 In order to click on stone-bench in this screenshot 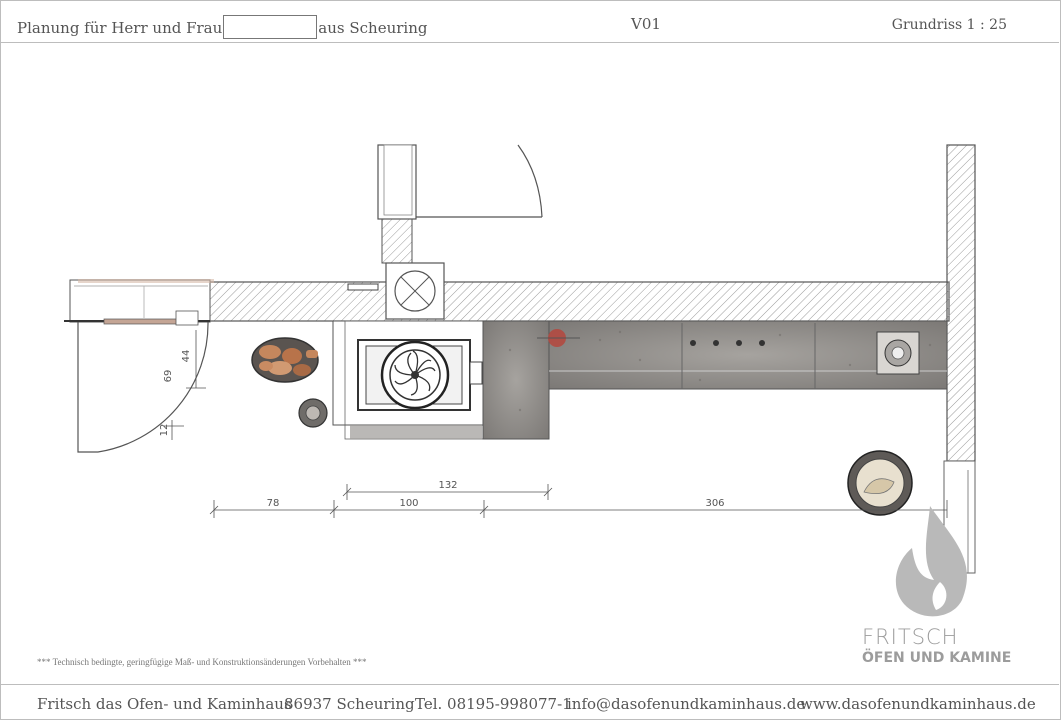, I will do `click(715, 380)`.